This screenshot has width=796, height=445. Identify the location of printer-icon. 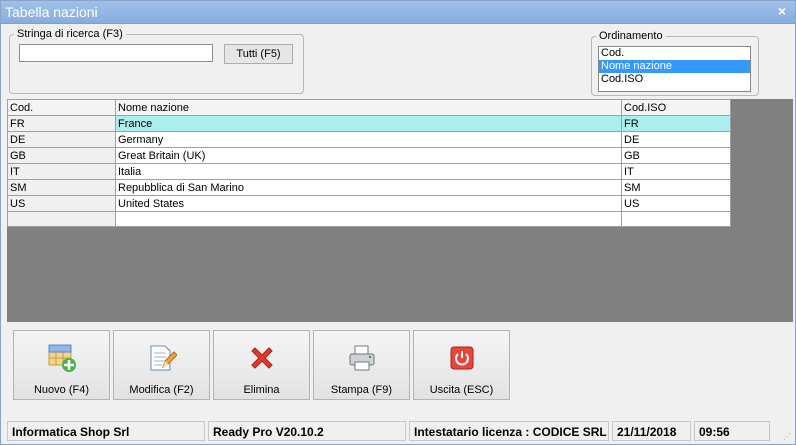
(362, 358).